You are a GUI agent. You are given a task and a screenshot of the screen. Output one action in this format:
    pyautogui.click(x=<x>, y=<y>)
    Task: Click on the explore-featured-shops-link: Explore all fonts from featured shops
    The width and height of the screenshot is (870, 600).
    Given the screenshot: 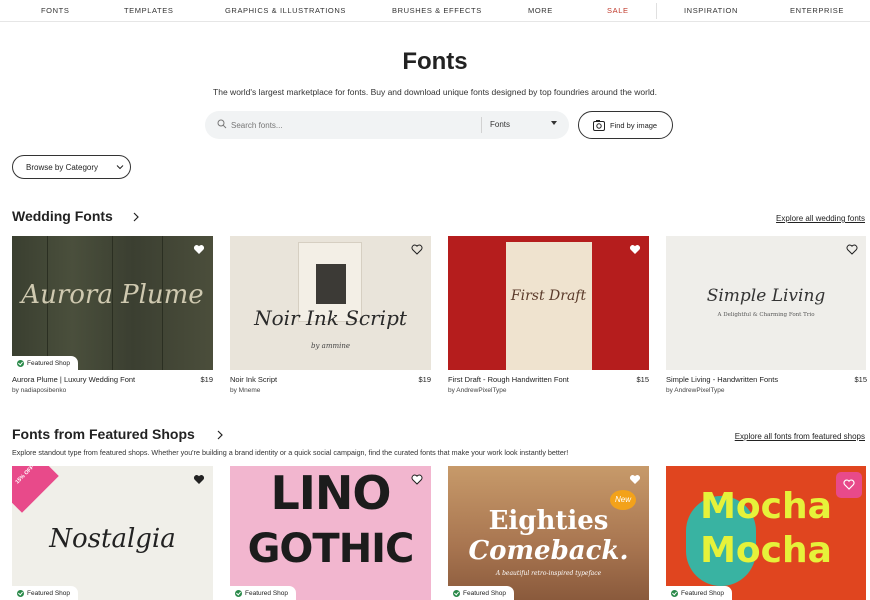 What is the action you would take?
    pyautogui.click(x=800, y=436)
    